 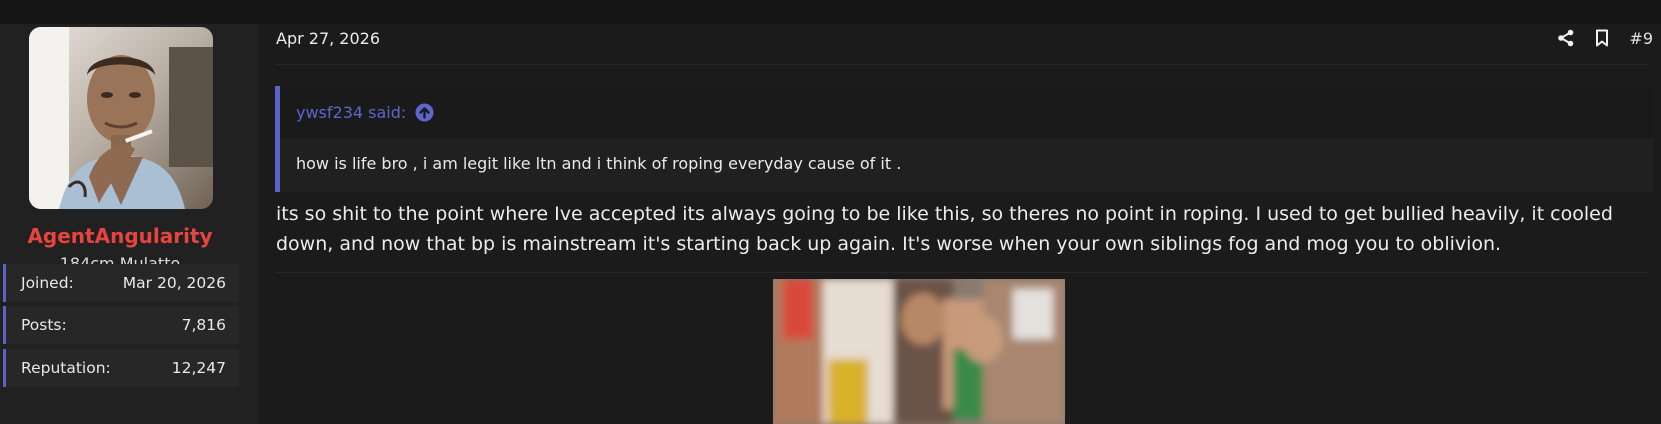 I want to click on username: AgentAngularity, so click(x=120, y=236).